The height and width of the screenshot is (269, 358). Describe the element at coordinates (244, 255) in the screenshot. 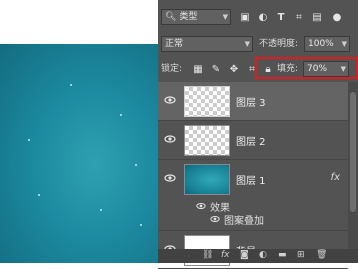

I see `mask-icon: ◙` at that location.